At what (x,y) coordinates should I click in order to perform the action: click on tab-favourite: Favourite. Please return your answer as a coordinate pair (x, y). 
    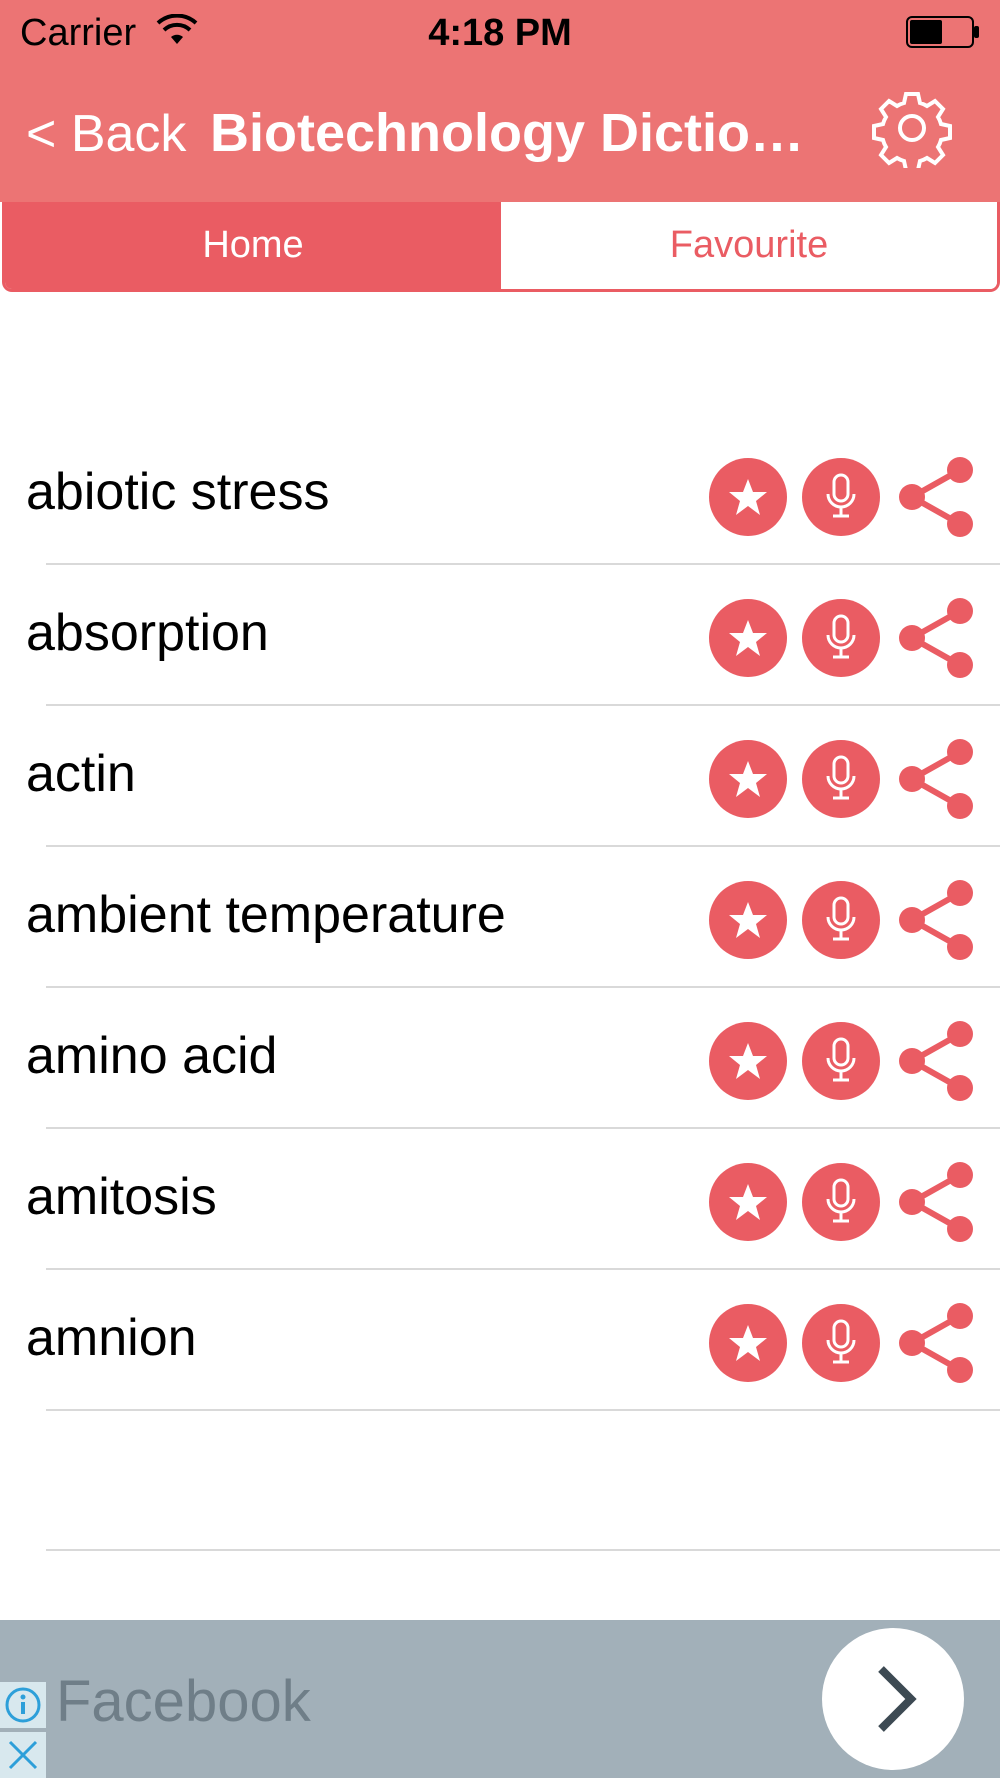
    Looking at the image, I should click on (749, 245).